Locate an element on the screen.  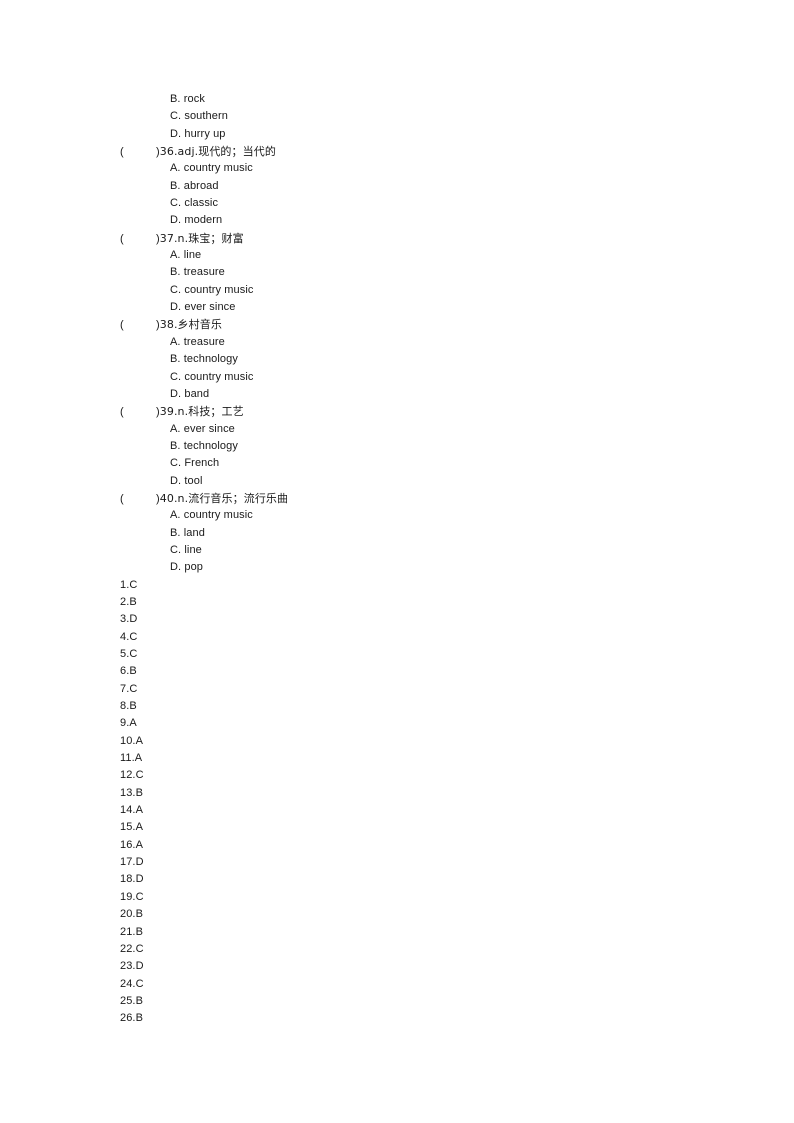
option-line: B. rock is located at coordinates (187, 99).